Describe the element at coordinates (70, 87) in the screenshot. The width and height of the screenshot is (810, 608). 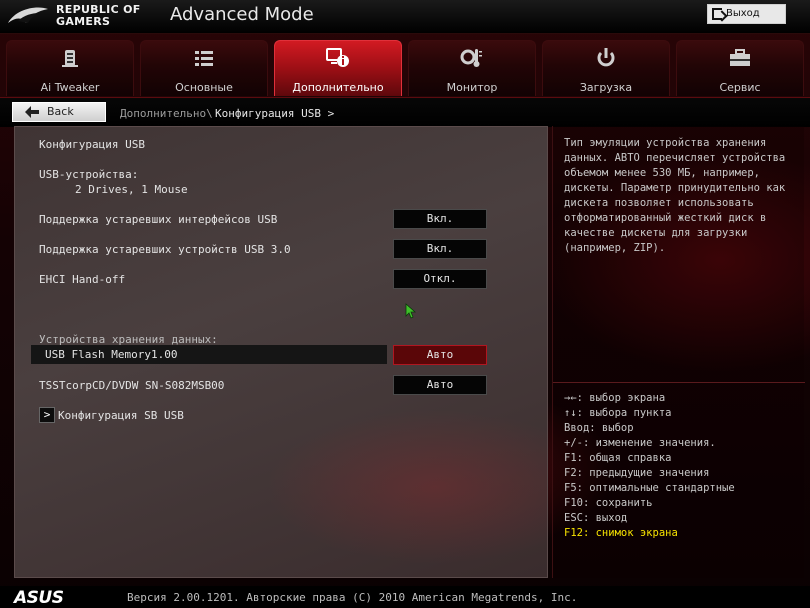
I see `tab-label: Ai Tweaker` at that location.